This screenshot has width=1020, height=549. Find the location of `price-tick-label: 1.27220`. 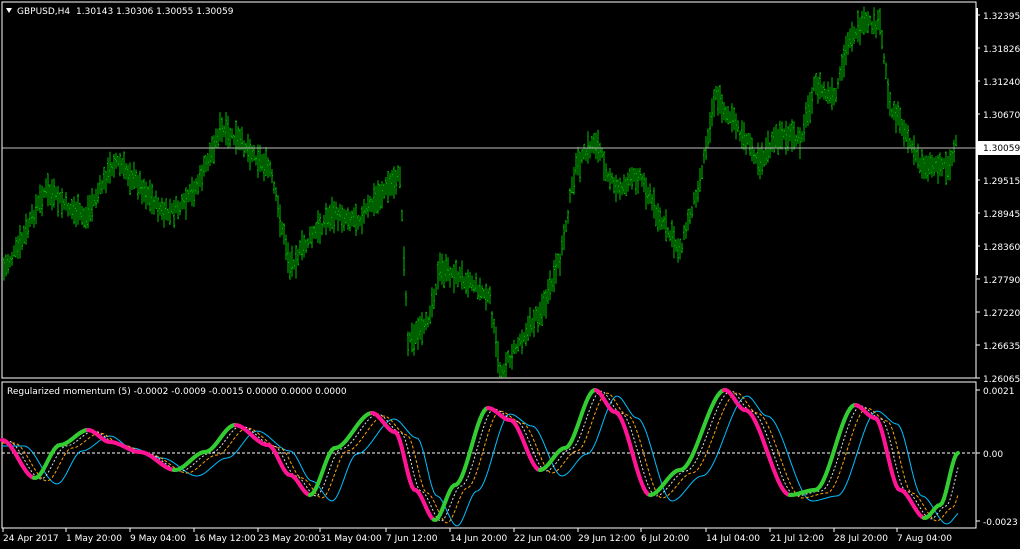

price-tick-label: 1.27220 is located at coordinates (1001, 314).